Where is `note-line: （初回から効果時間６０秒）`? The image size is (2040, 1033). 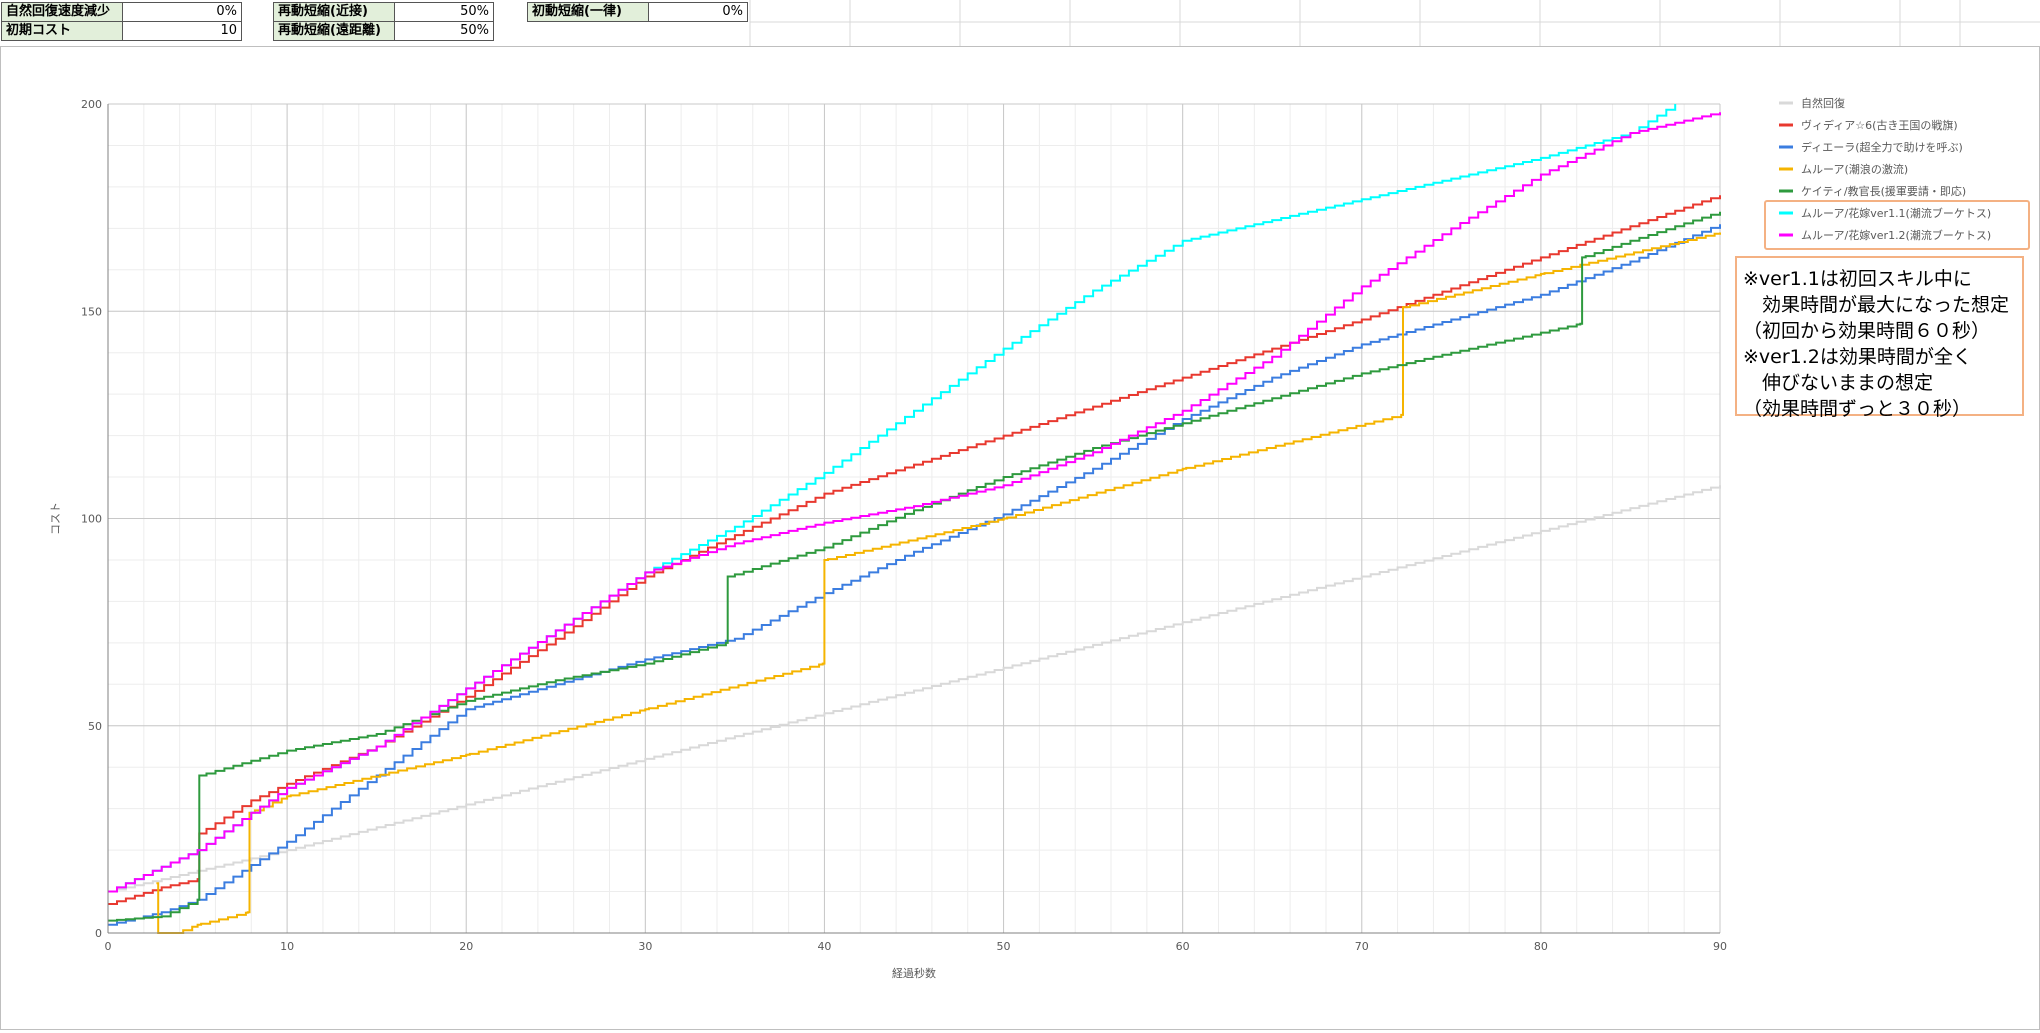
note-line: （初回から効果時間６０秒） is located at coordinates (1867, 331).